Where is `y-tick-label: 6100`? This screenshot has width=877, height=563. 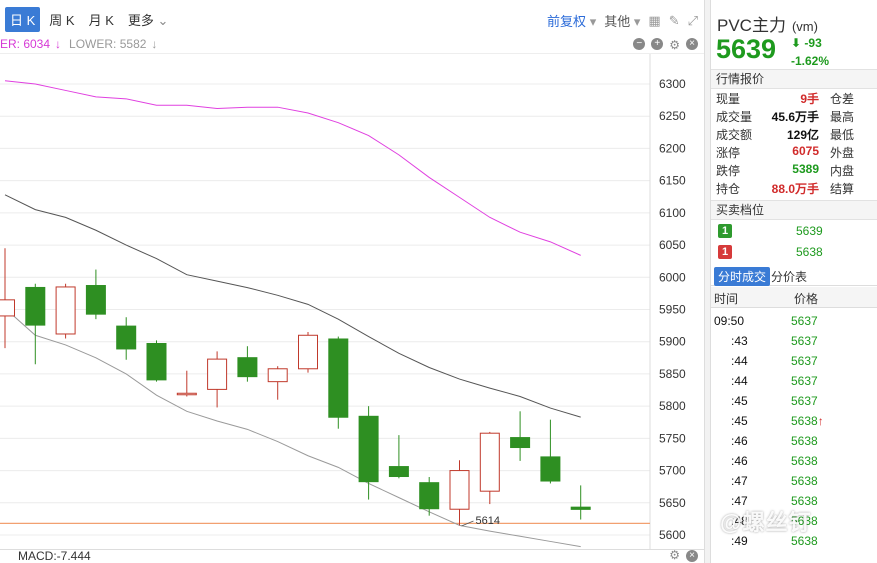
y-tick-label: 6100 is located at coordinates (672, 213).